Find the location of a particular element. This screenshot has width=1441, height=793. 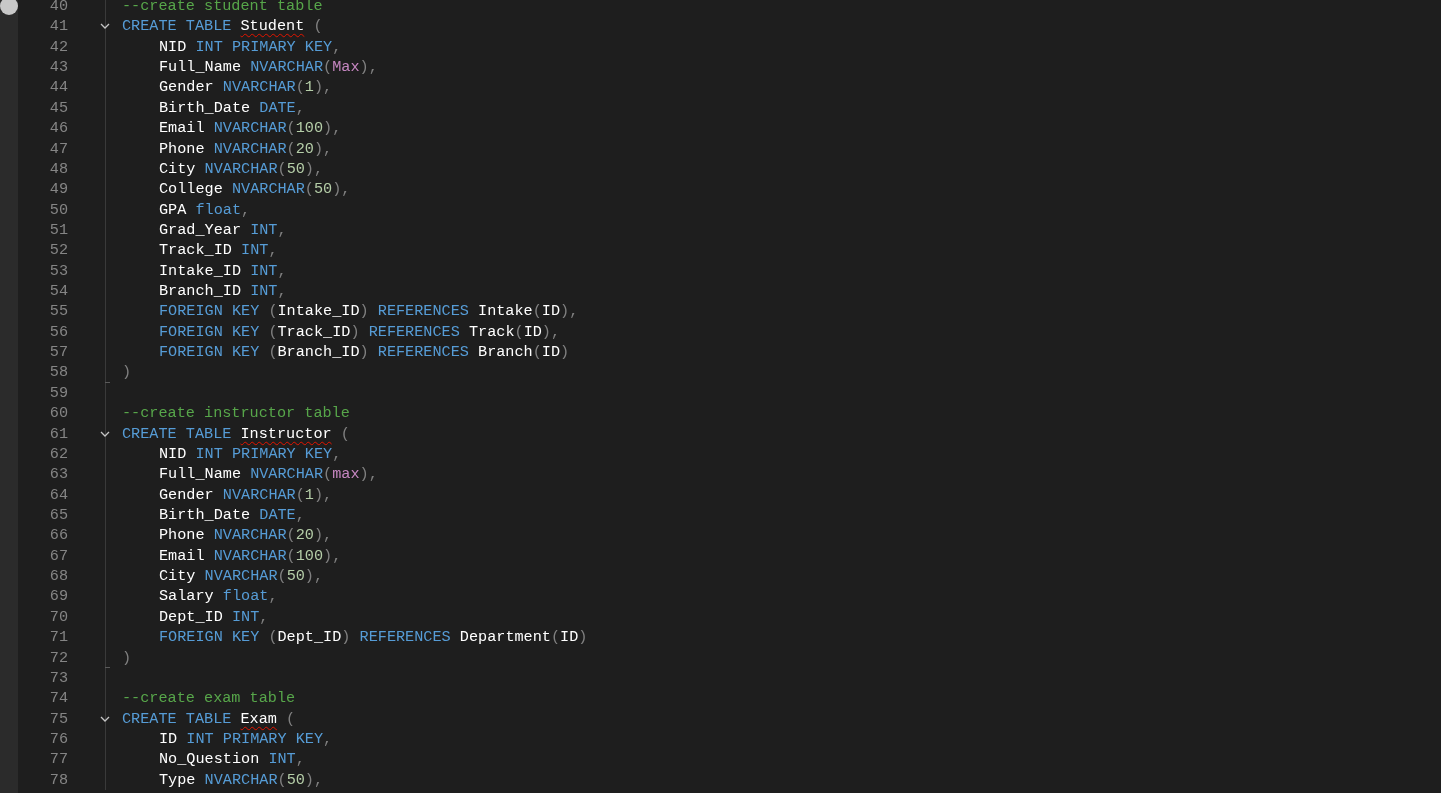

line-number: 70 is located at coordinates (58, 617).